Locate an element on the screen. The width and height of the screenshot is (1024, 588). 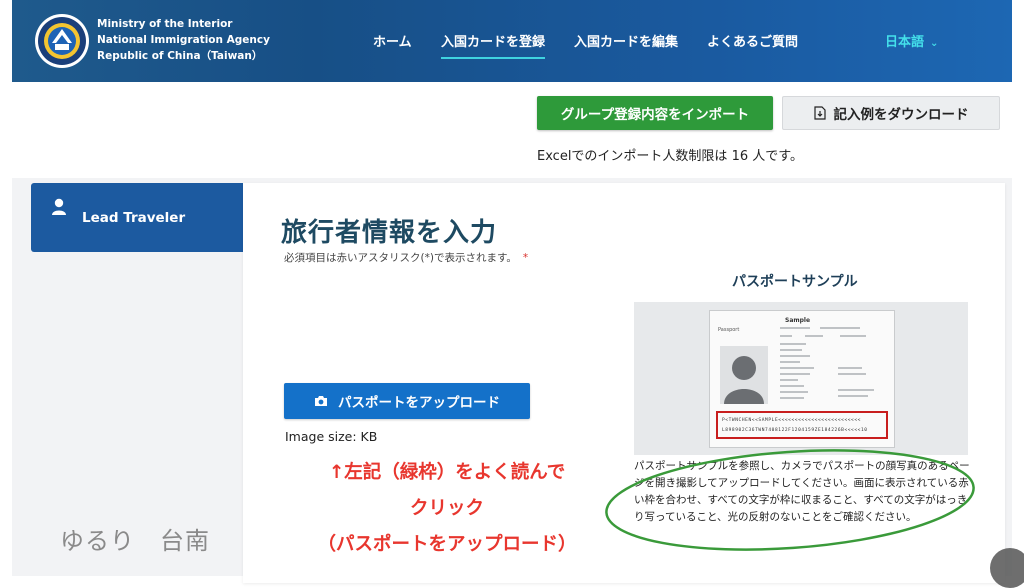
nav-register-card: 入国カードを登録 is located at coordinates (493, 45).